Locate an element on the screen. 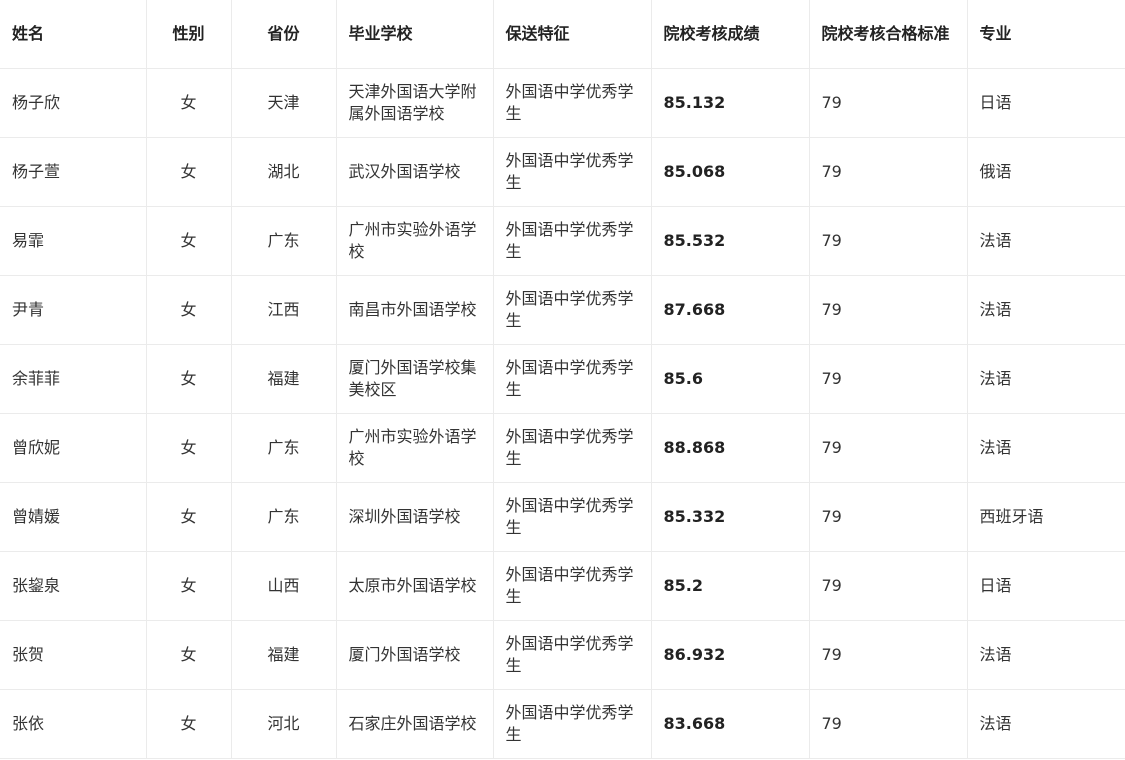  cell-assessment-score: 85.332 is located at coordinates (730, 517).